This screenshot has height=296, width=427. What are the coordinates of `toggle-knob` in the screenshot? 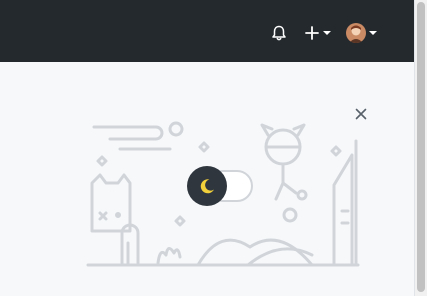 It's located at (207, 186).